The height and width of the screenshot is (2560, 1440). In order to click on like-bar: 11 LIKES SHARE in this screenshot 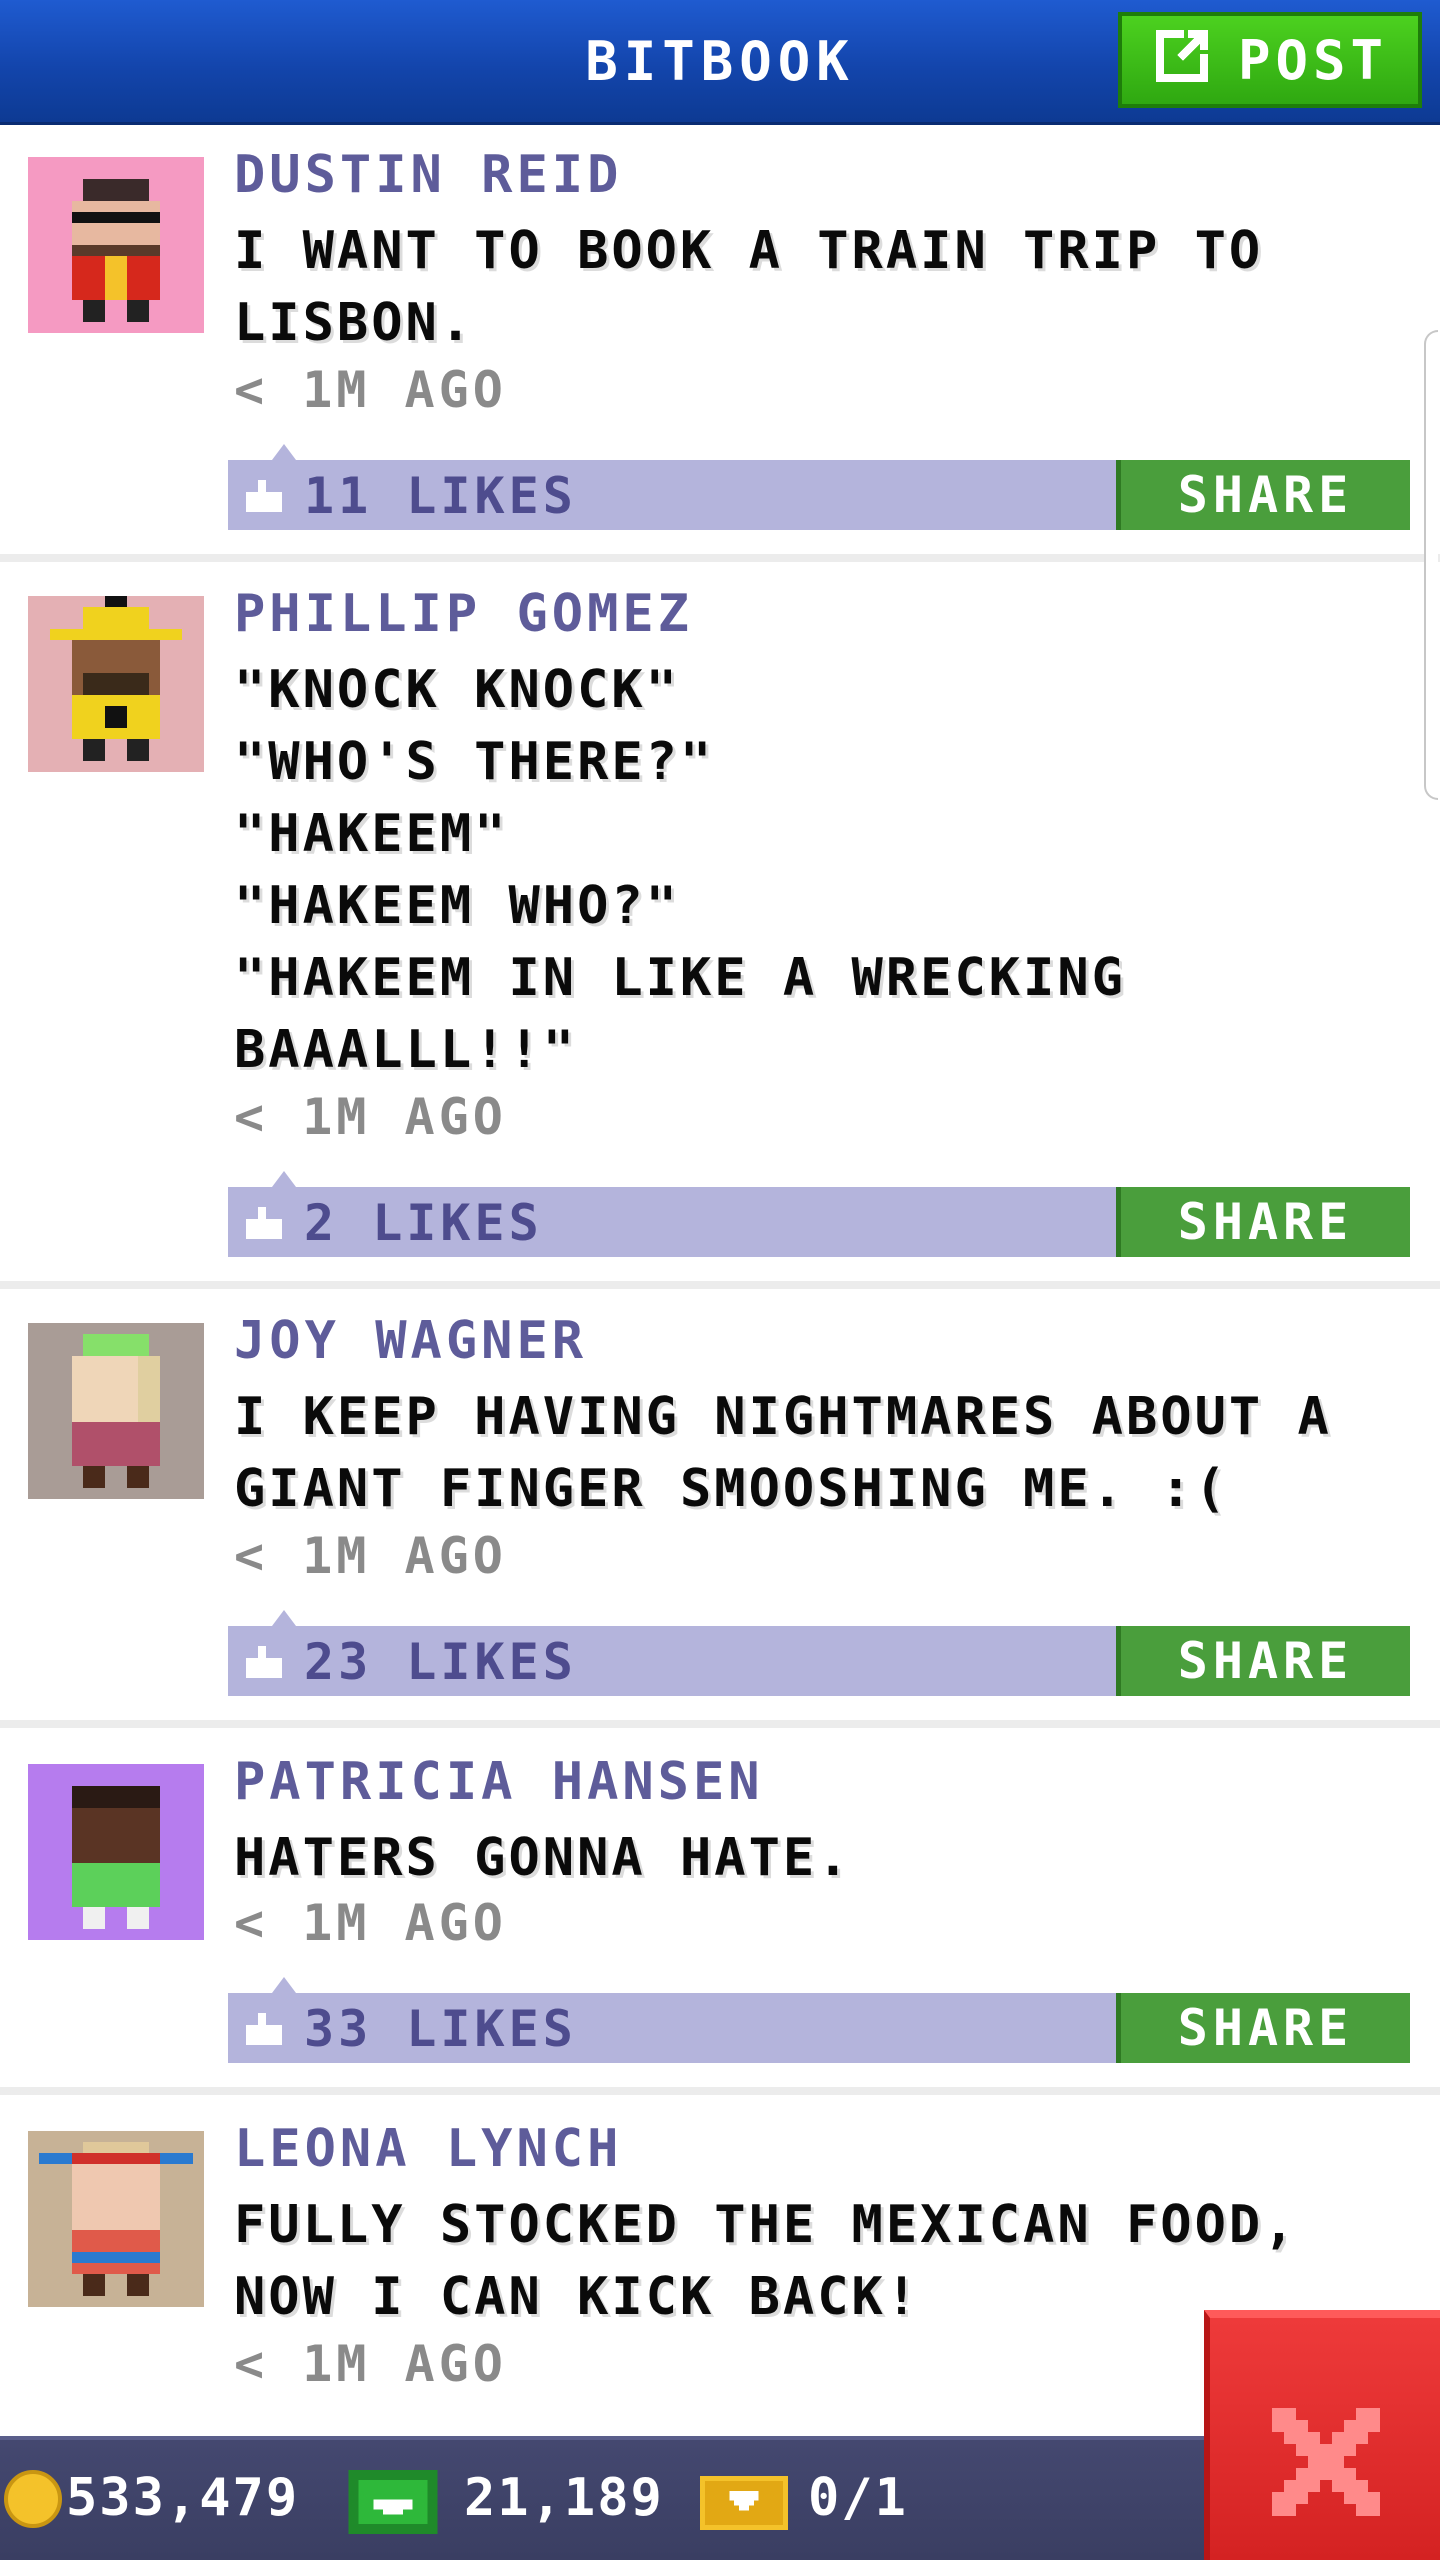, I will do `click(819, 487)`.